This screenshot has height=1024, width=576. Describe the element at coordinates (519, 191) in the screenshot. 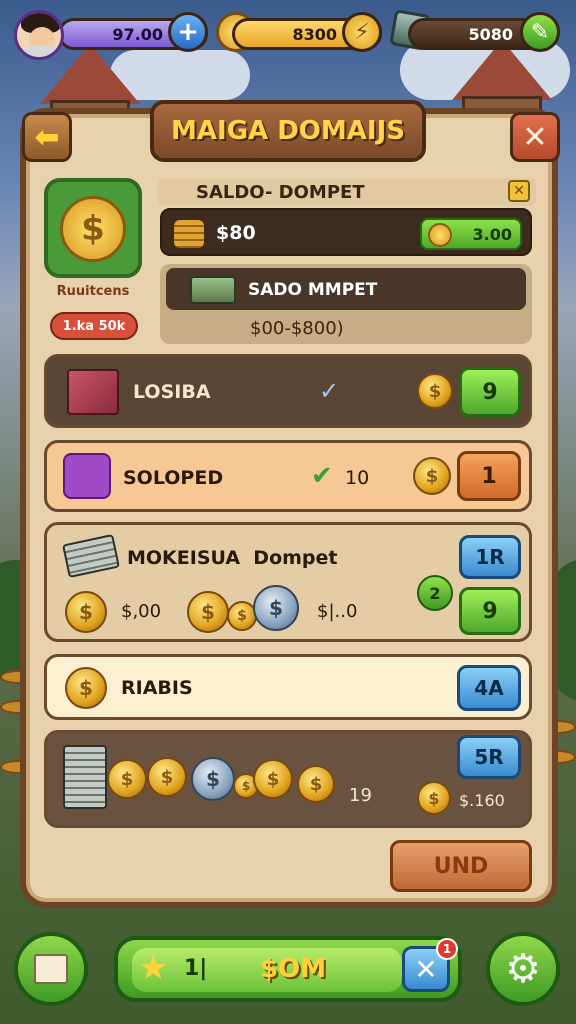

I see `saldo-close-button: ✕` at that location.